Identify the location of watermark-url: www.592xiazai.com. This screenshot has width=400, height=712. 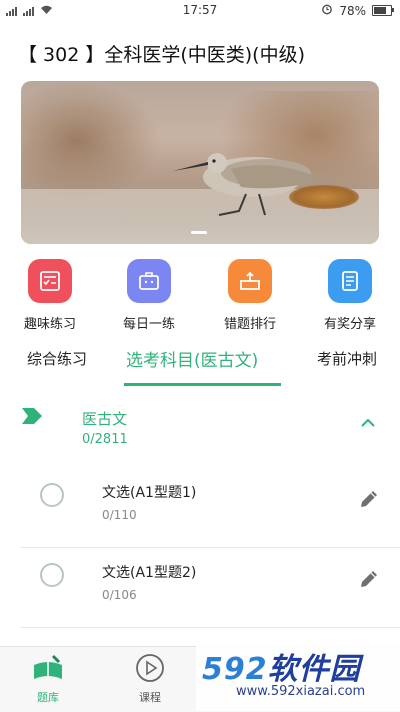
(301, 691).